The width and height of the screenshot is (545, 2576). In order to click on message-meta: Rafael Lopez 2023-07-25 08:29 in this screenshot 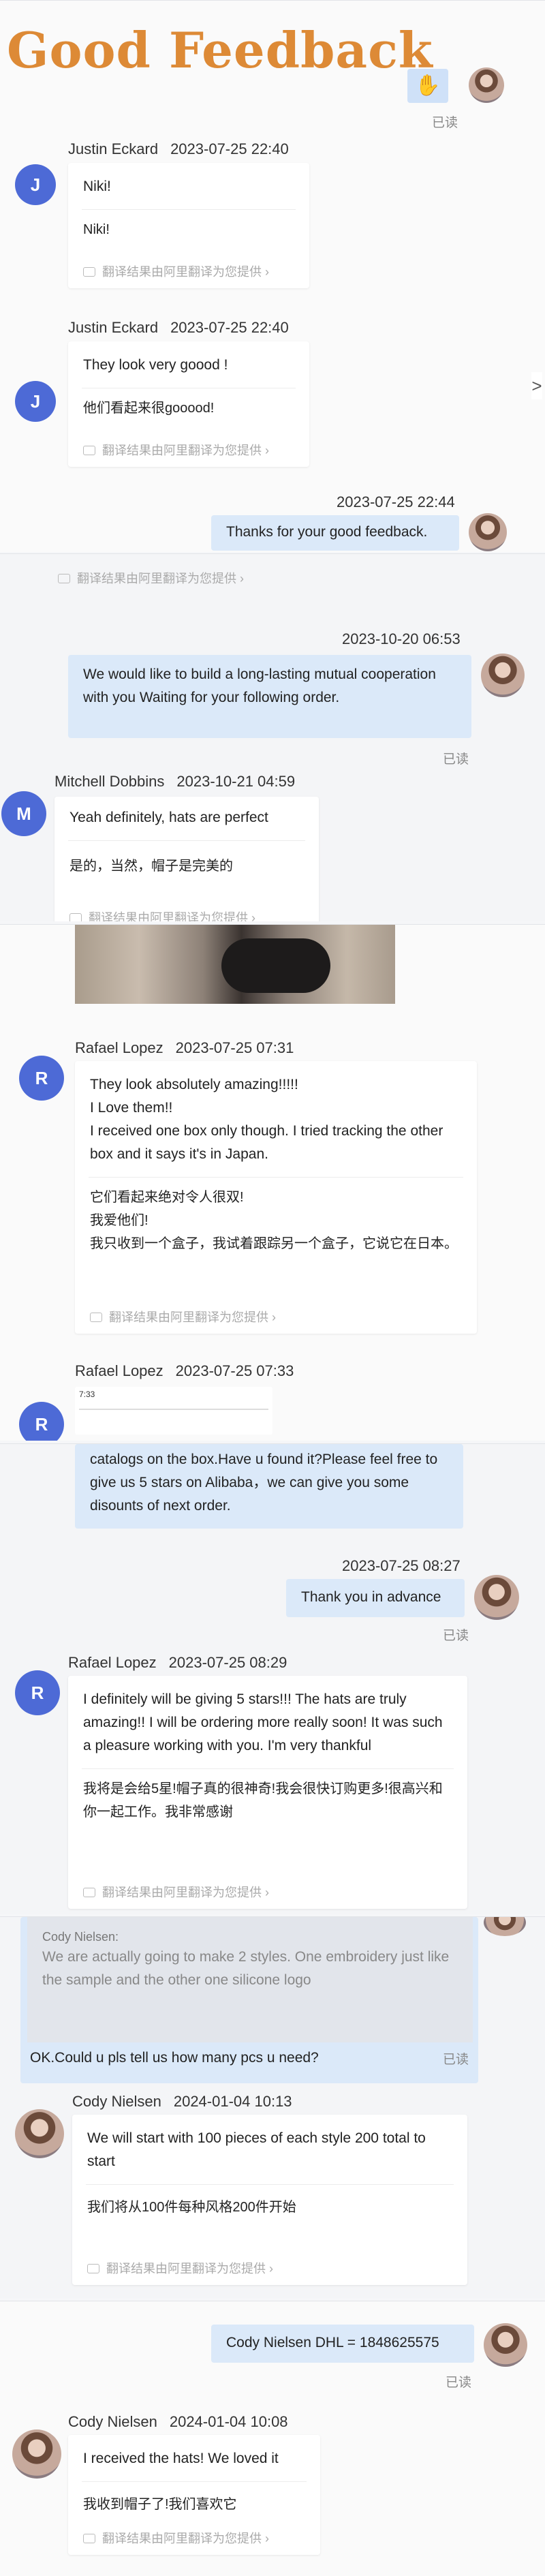, I will do `click(177, 1663)`.